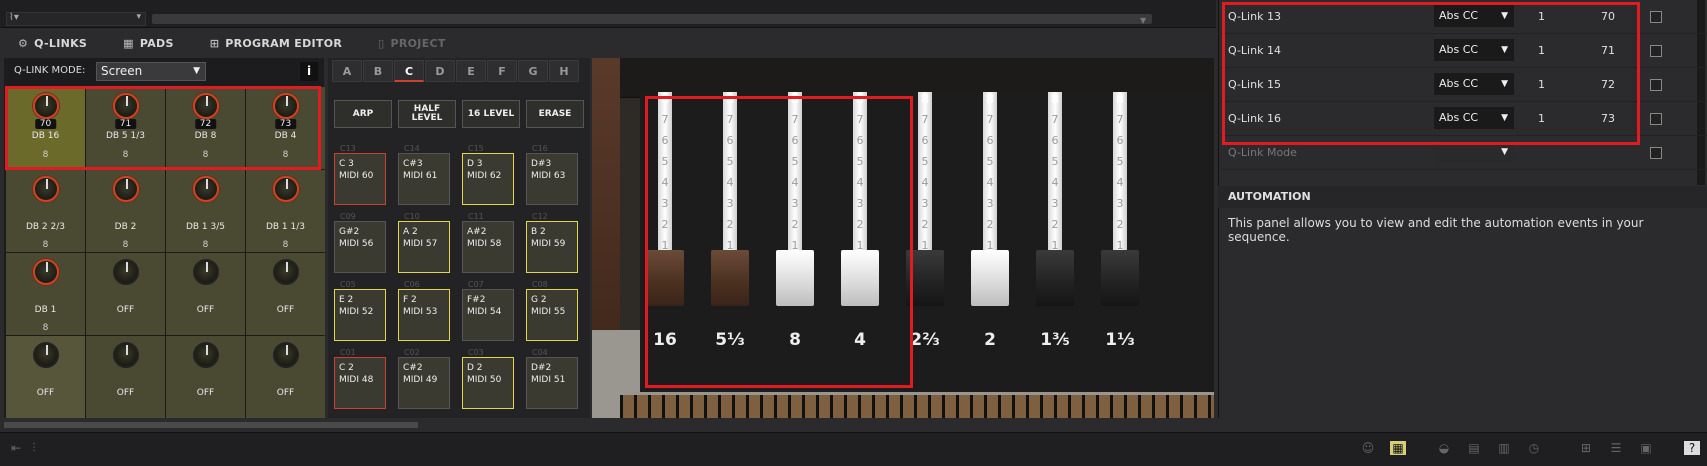 The height and width of the screenshot is (466, 1707). Describe the element at coordinates (1055, 221) in the screenshot. I see `drawbar: 8 7 6 5 4 3 2 1 1⅗` at that location.